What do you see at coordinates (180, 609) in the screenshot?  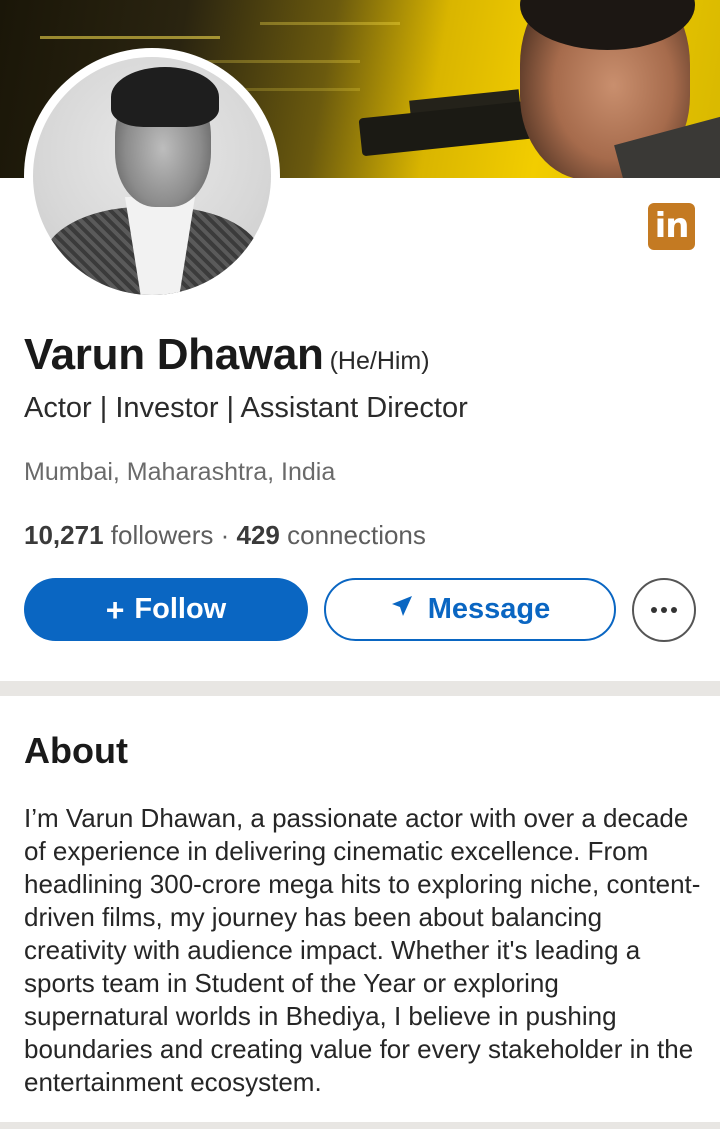 I see `follow-label: Follow` at bounding box center [180, 609].